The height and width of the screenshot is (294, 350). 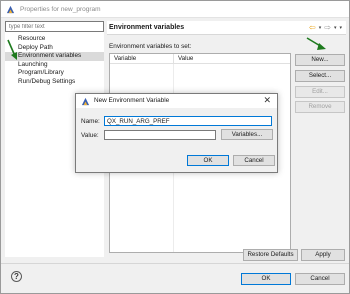 I want to click on sidebar-item-resource: Resource, so click(x=54, y=39).